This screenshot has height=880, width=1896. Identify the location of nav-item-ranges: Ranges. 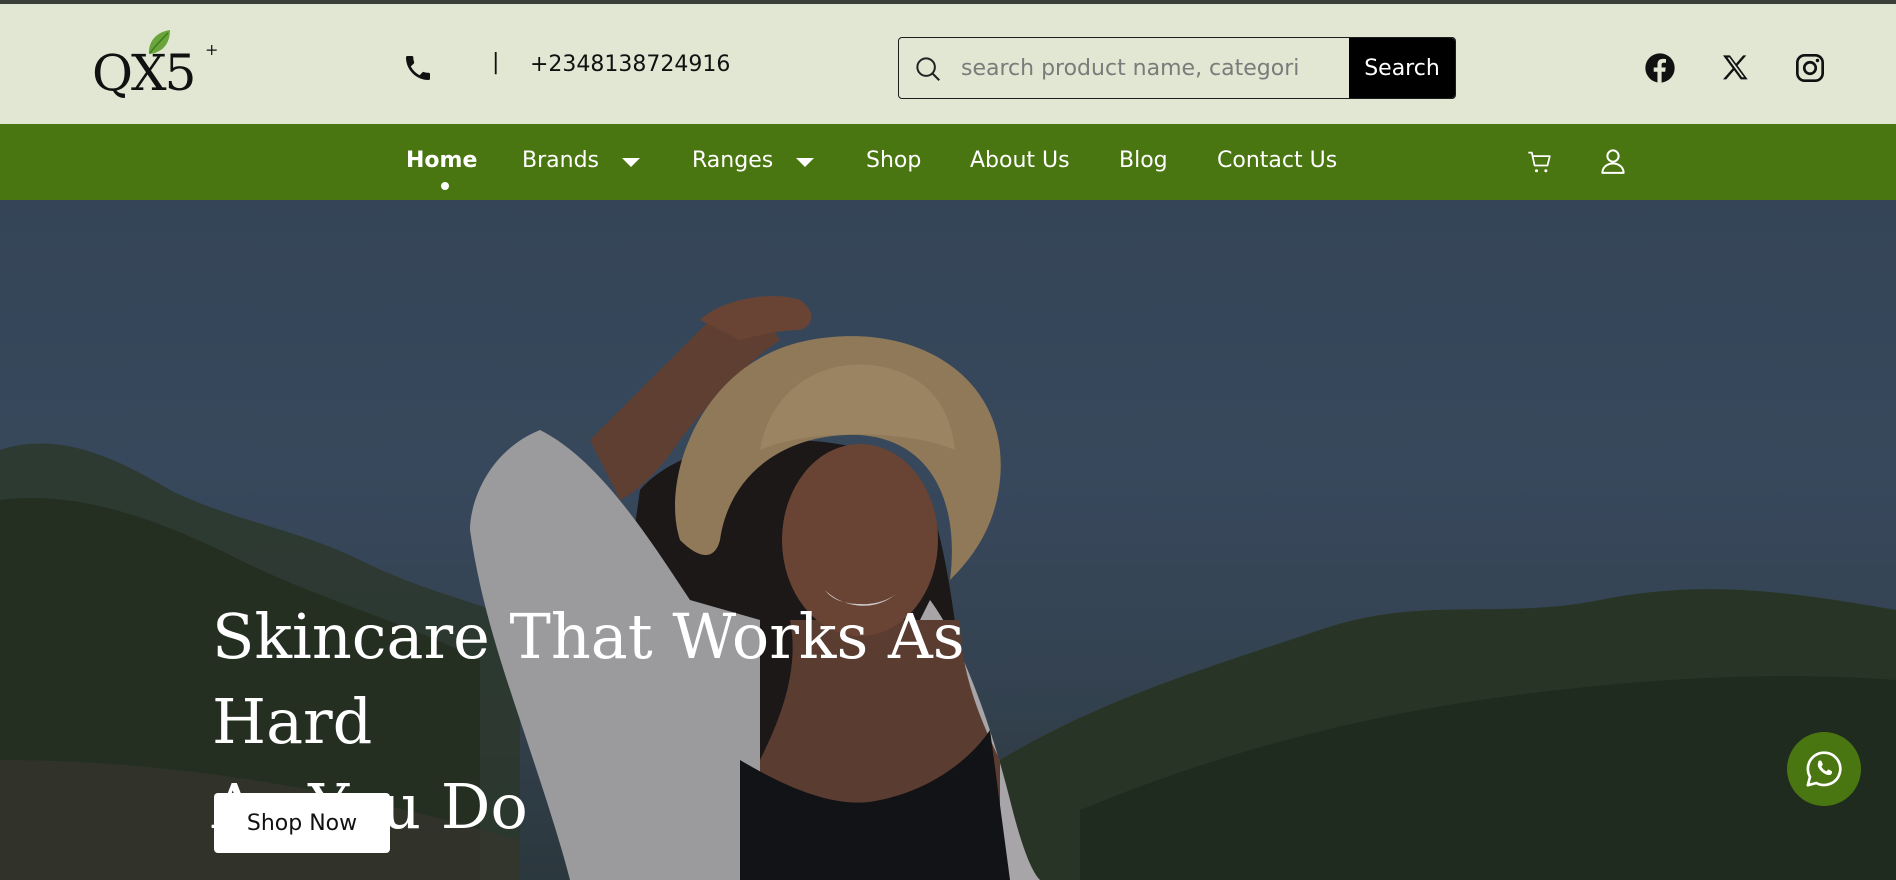
(732, 160).